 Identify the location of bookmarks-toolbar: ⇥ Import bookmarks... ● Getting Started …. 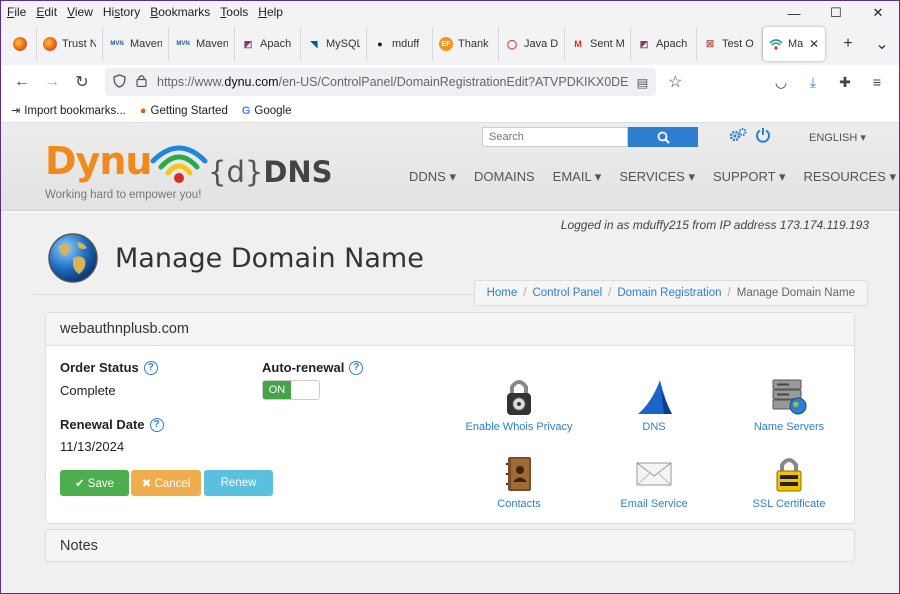
(450, 111).